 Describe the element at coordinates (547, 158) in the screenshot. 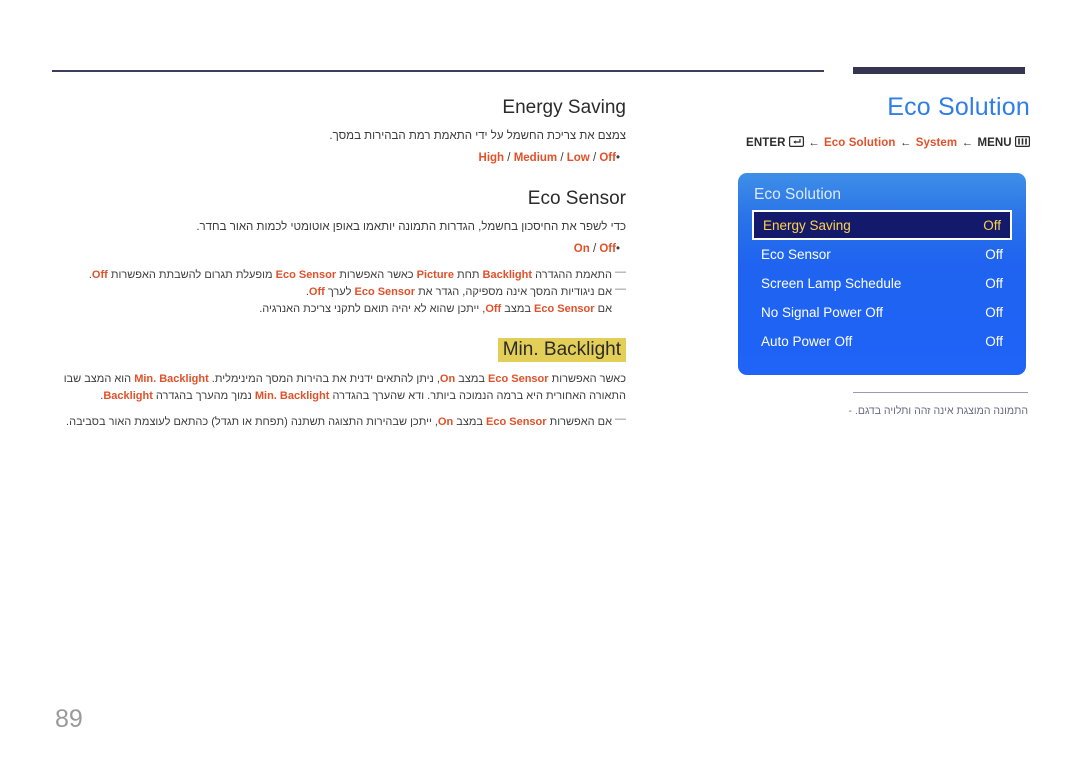

I see `energy-saving-options: High / Medium / Low / Off` at that location.